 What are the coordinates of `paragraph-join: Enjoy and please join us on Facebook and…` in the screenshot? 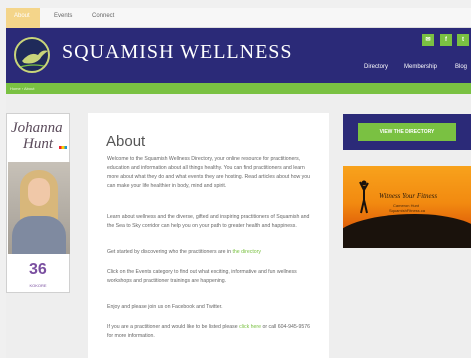 It's located at (165, 307).